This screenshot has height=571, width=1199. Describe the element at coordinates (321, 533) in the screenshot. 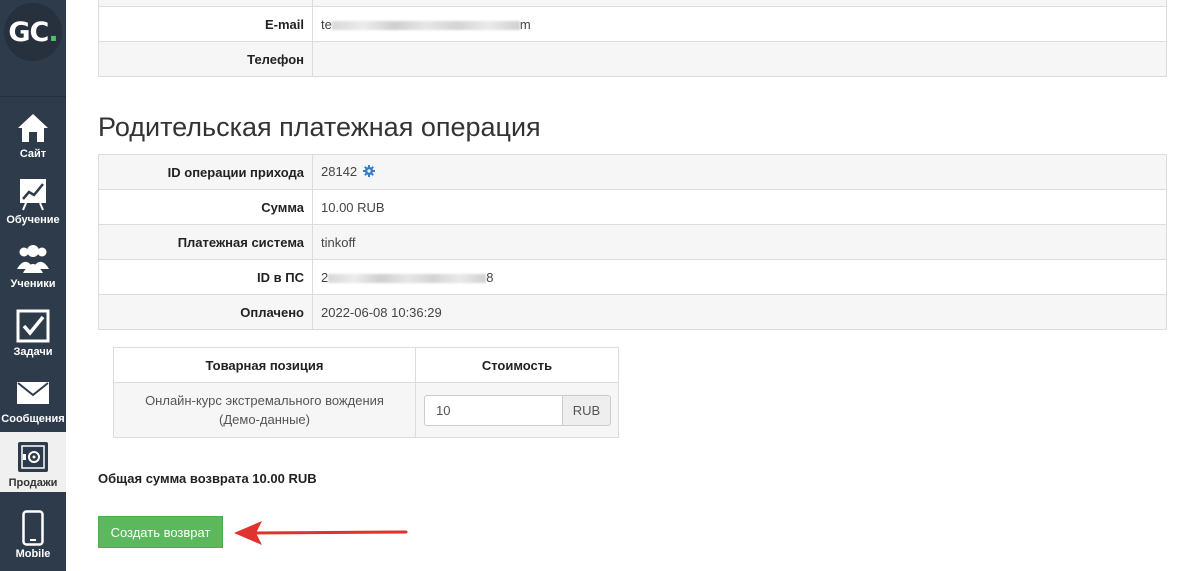

I see `annotation-arrow-icon` at that location.